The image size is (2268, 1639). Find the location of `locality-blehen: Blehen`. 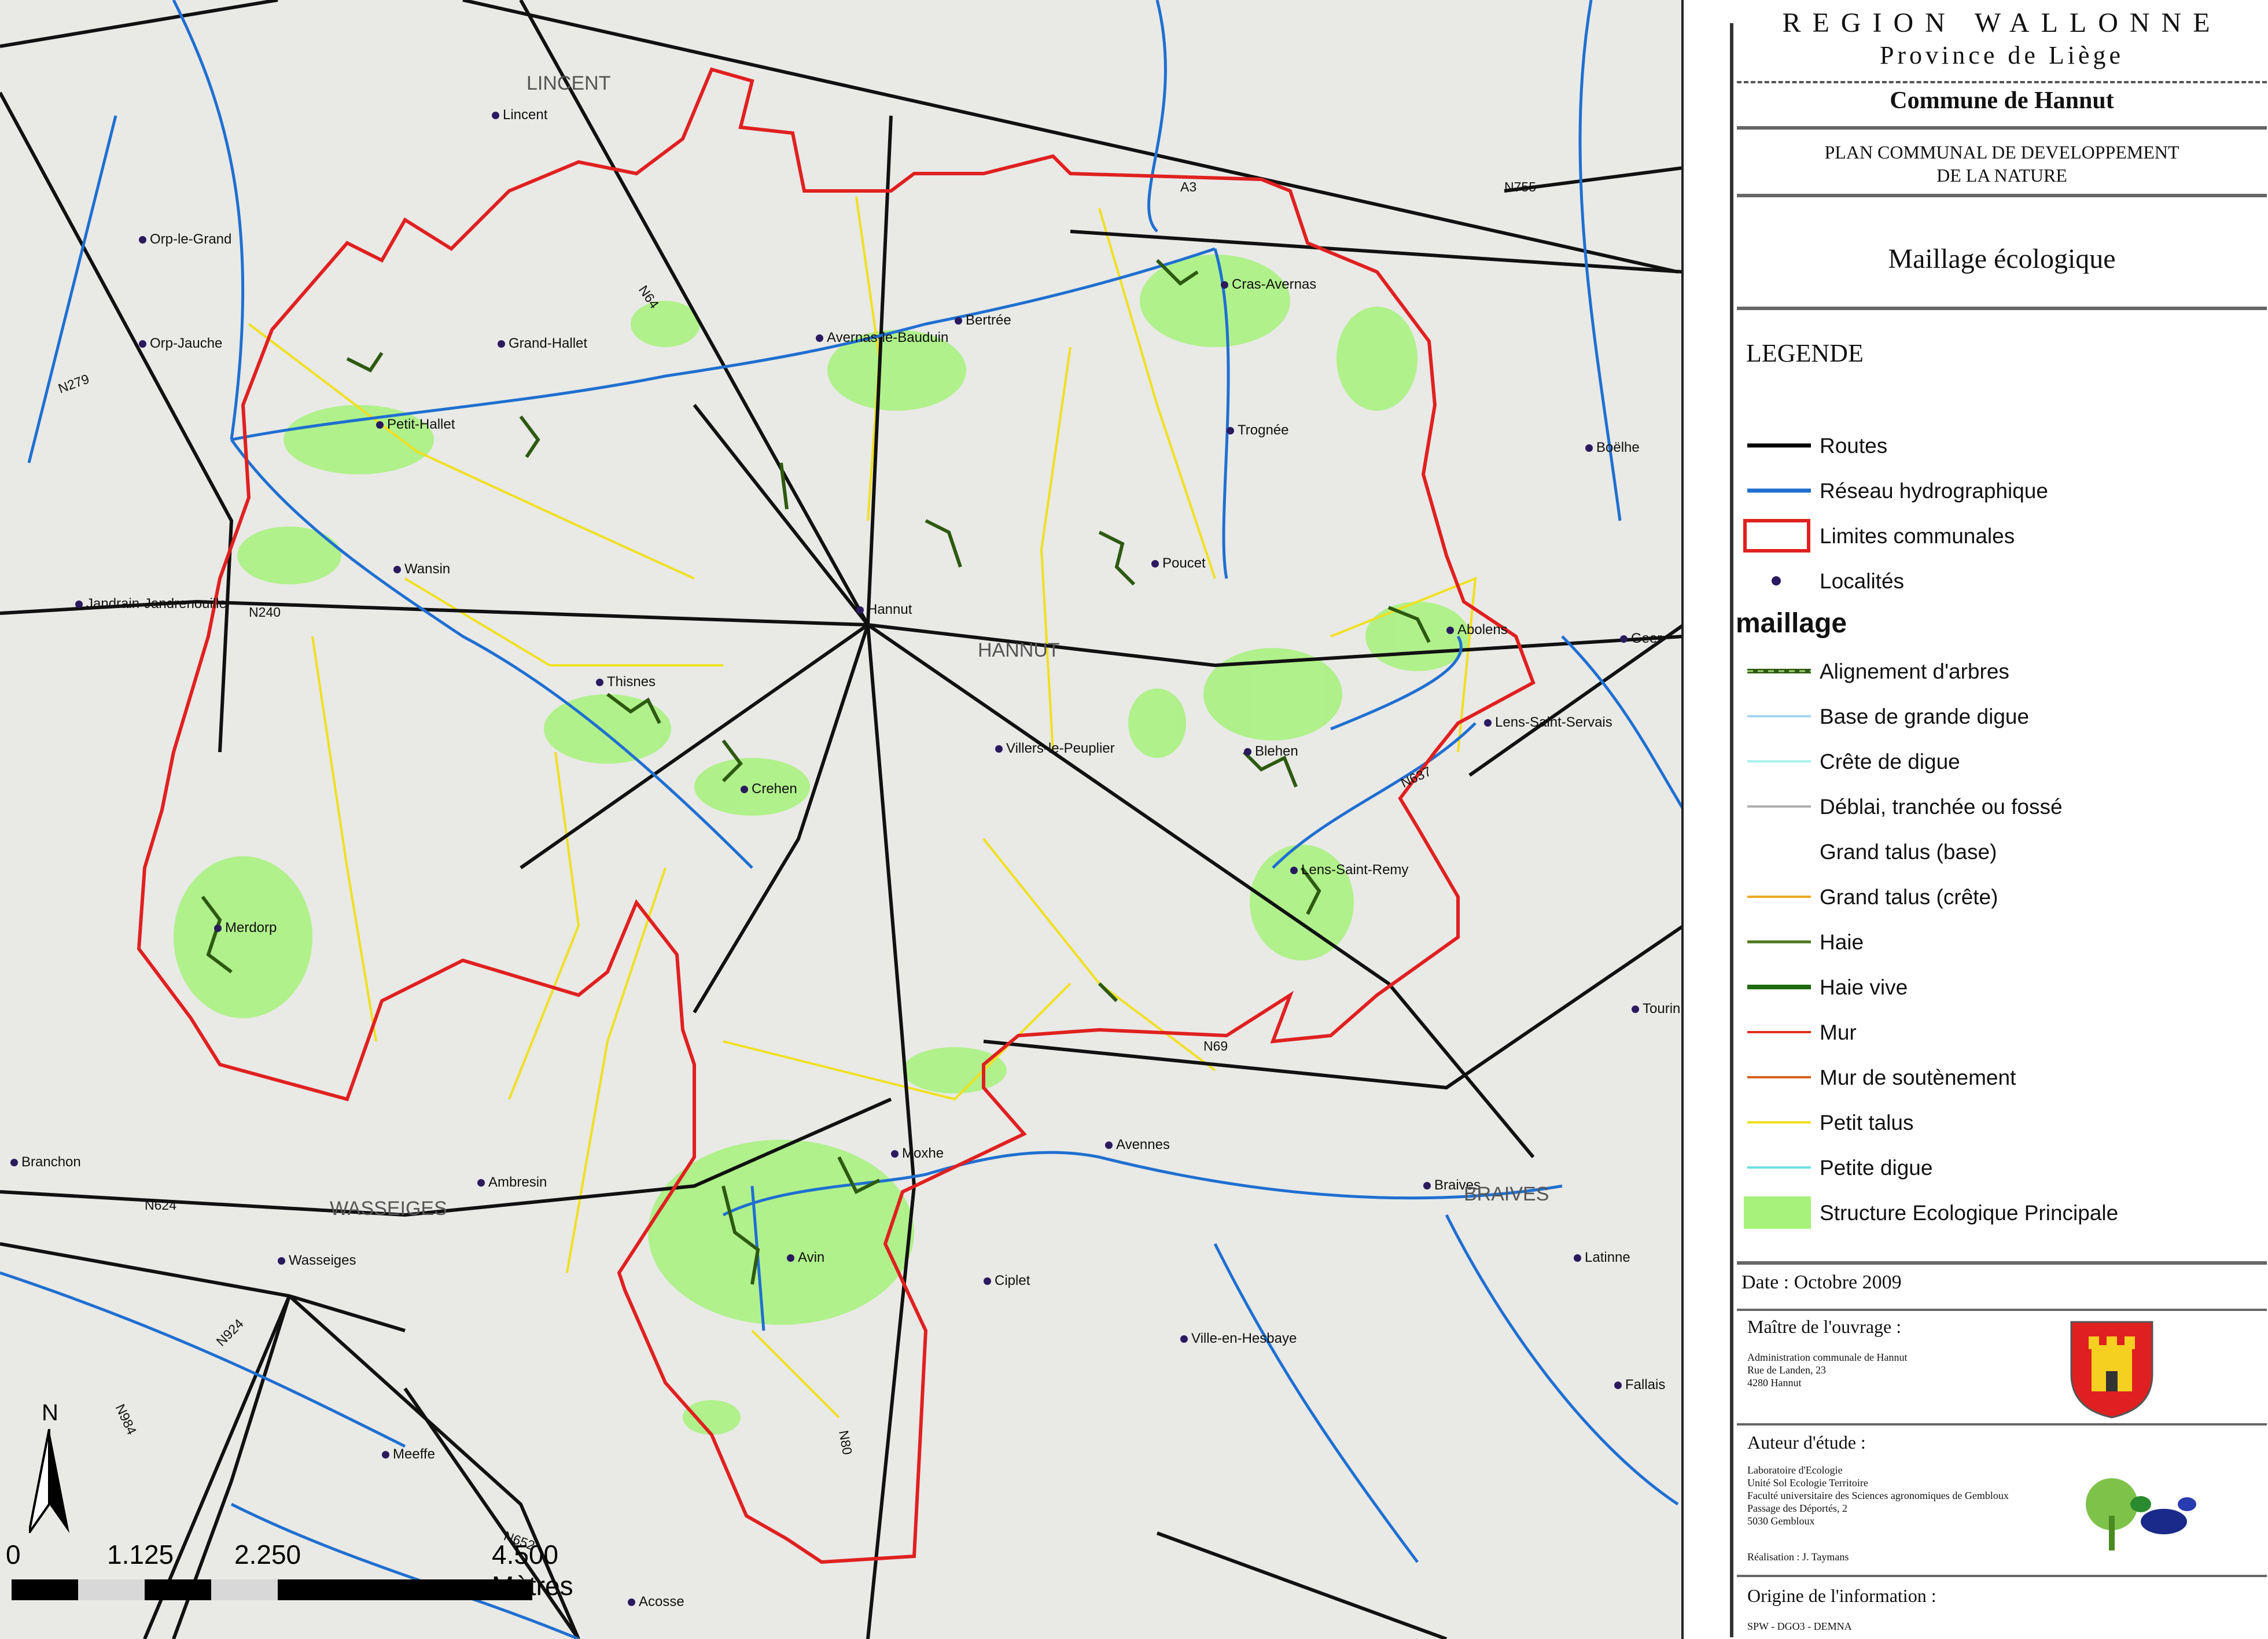

locality-blehen: Blehen is located at coordinates (1271, 751).